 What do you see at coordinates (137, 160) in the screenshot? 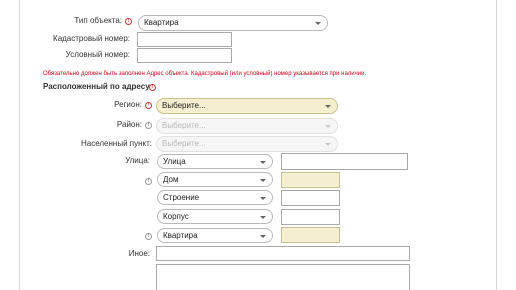
I see `street-label: Улица:` at bounding box center [137, 160].